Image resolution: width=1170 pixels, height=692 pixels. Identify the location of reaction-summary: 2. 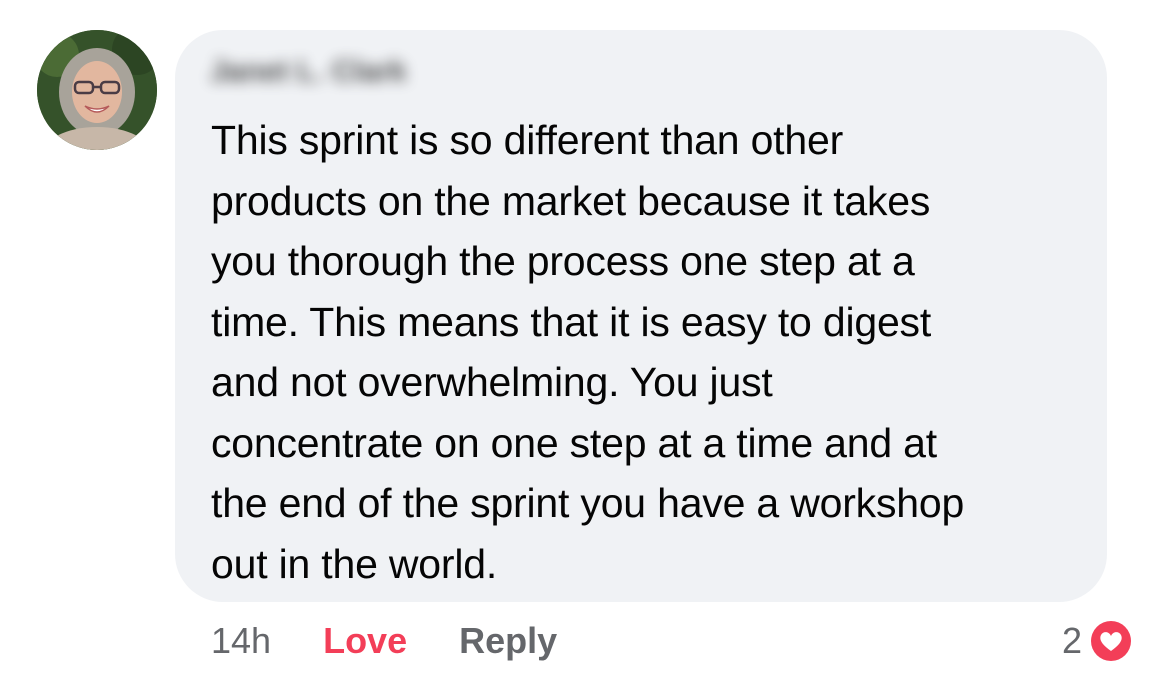
(1098, 641).